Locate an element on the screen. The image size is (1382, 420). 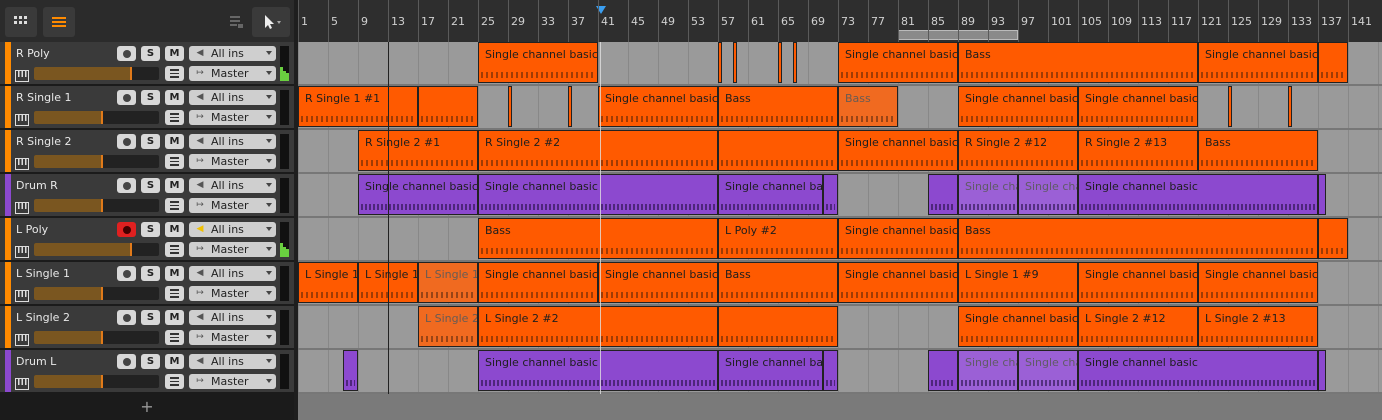
grid-view-button is located at coordinates (21, 22).